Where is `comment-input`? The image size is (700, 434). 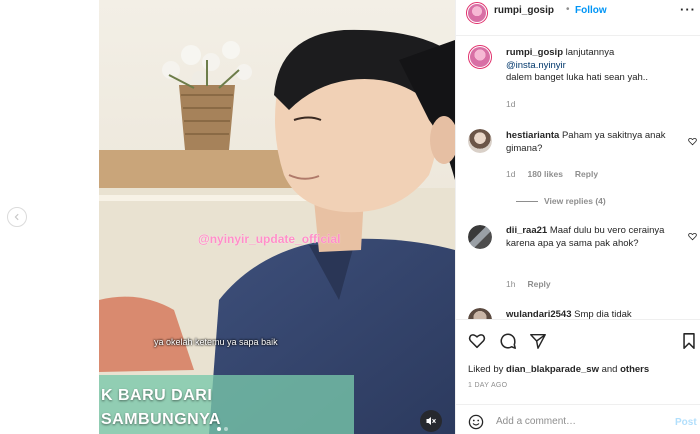 comment-input is located at coordinates (576, 421).